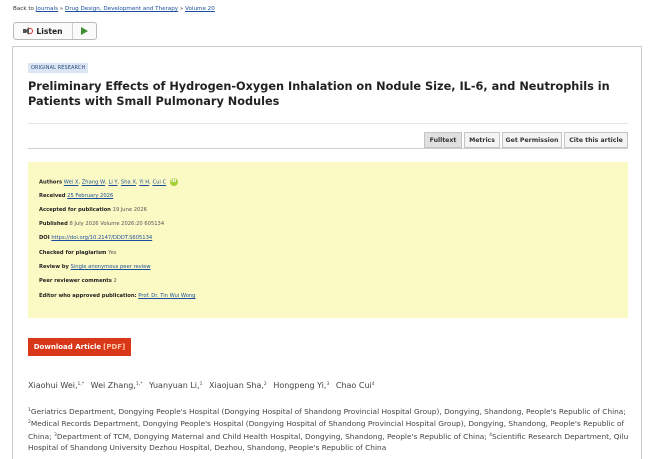 Image resolution: width=650 pixels, height=459 pixels. I want to click on author-name: Yuanyuan Li,, so click(174, 385).